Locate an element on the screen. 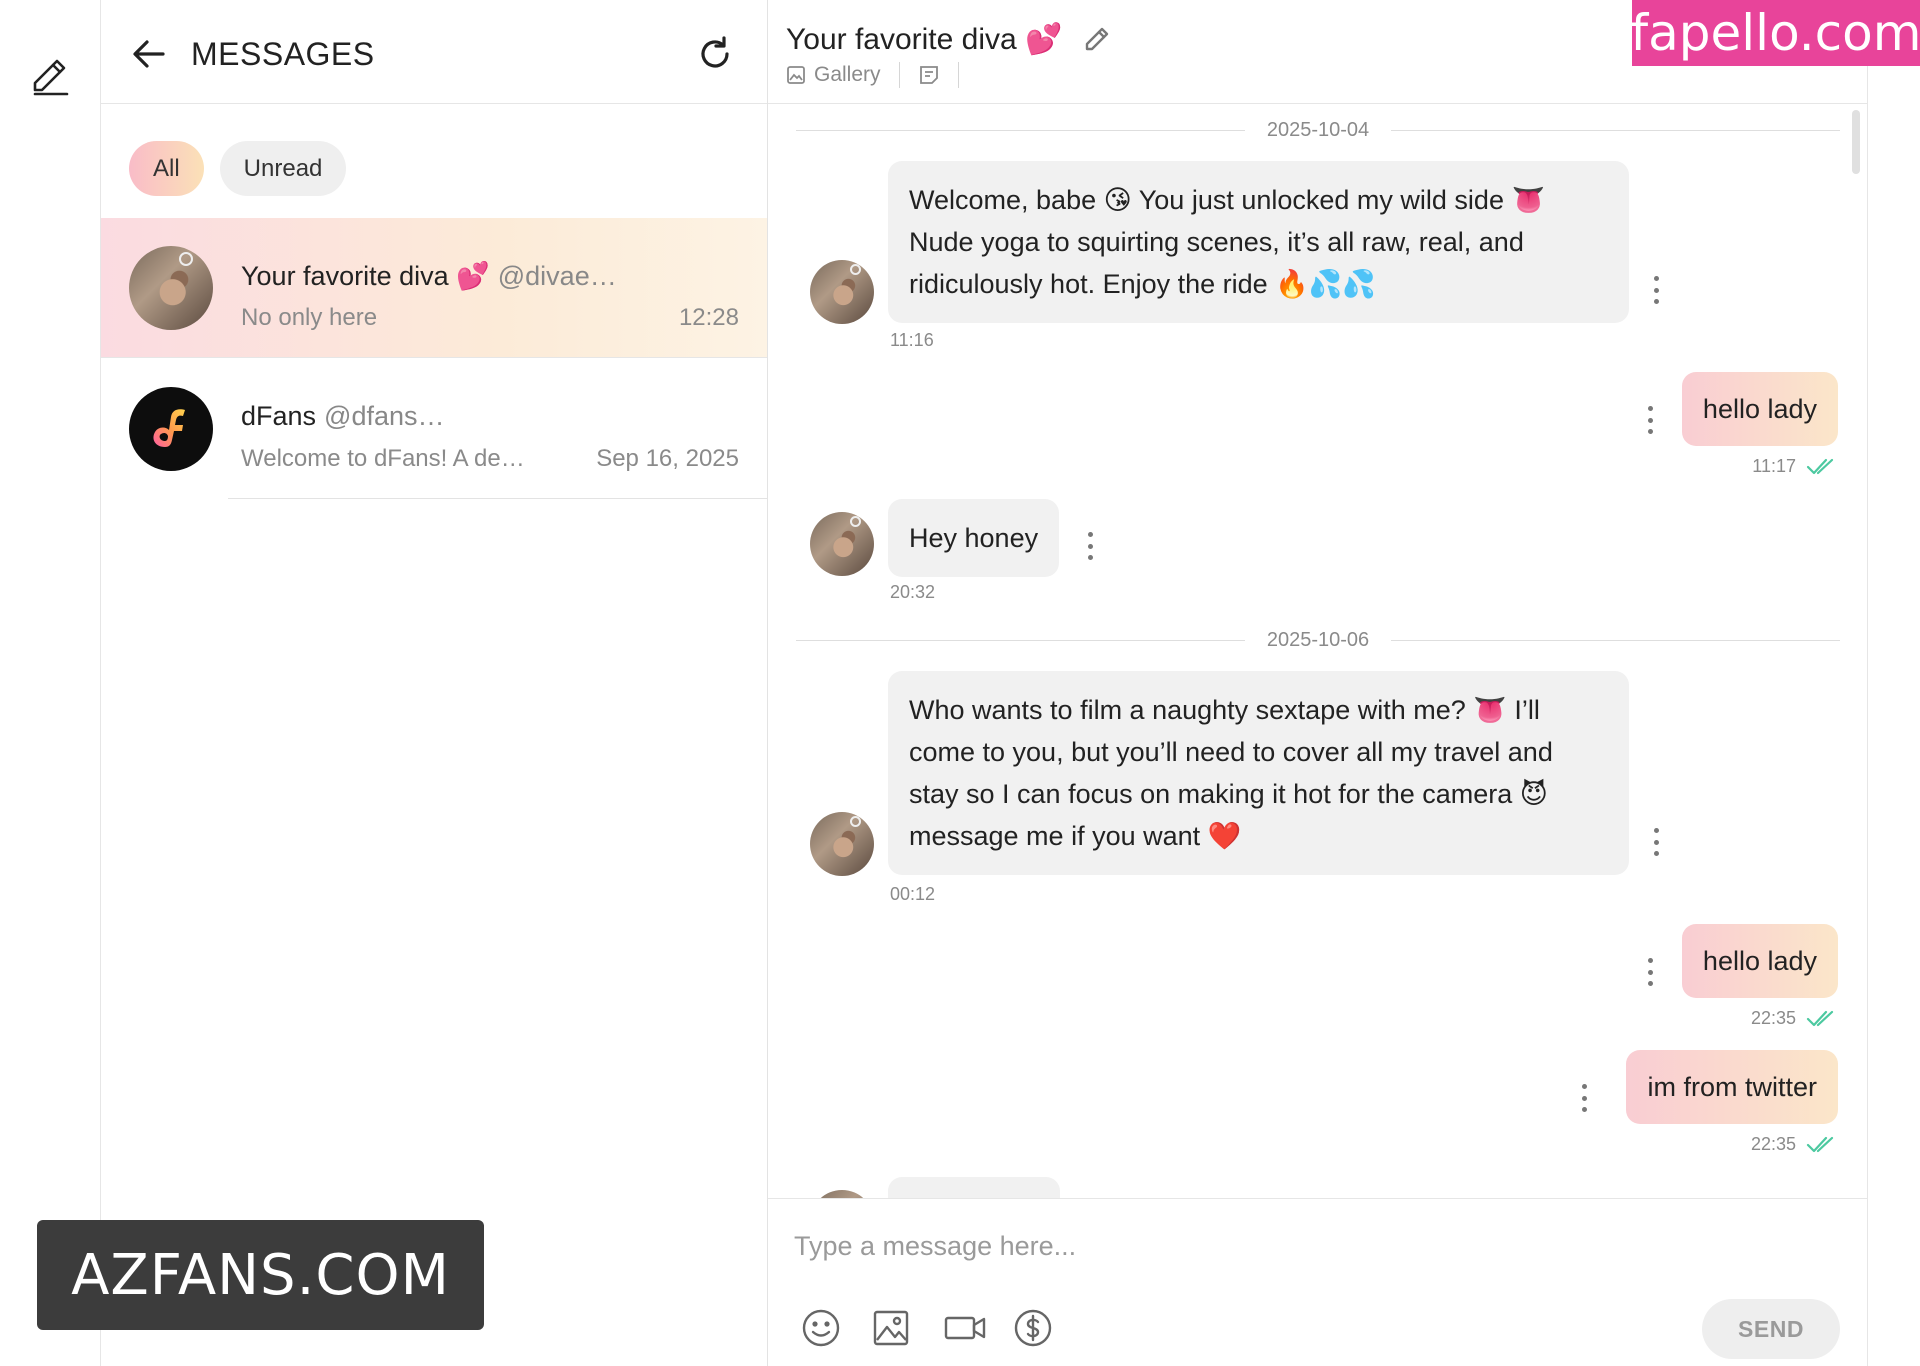 This screenshot has width=1920, height=1366. refresh-button is located at coordinates (715, 54).